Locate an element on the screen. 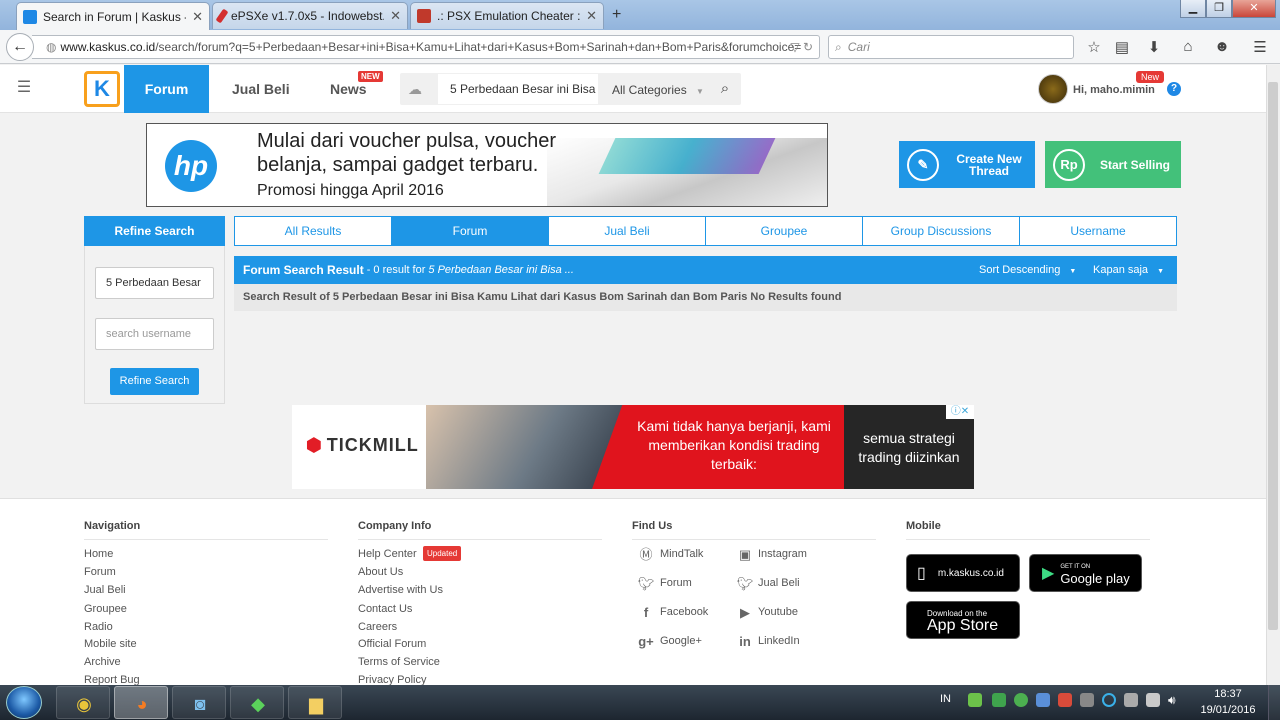  footer-link-careers: Careers is located at coordinates (377, 627).